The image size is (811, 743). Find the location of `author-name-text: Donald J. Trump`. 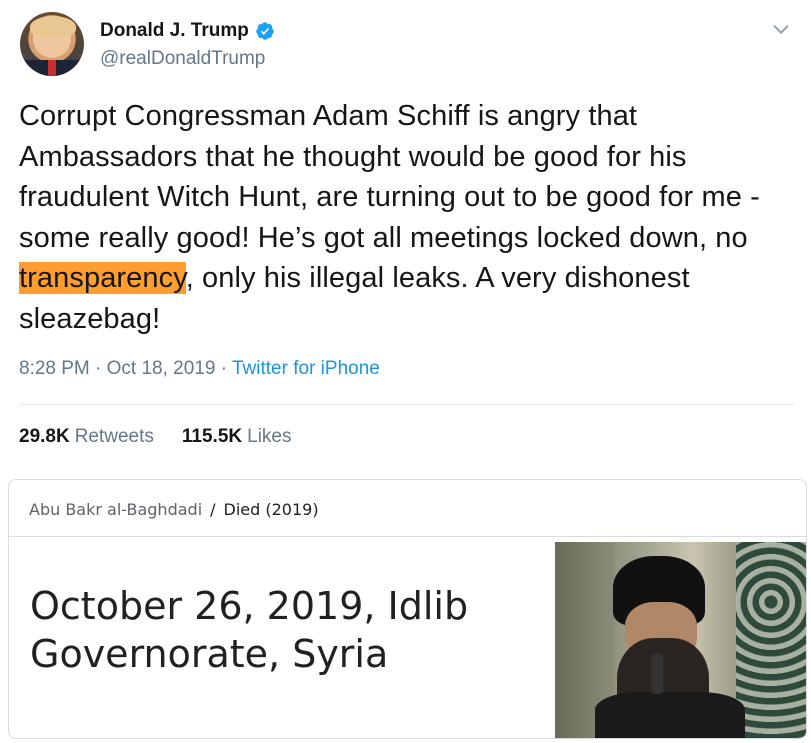

author-name-text: Donald J. Trump is located at coordinates (174, 30).